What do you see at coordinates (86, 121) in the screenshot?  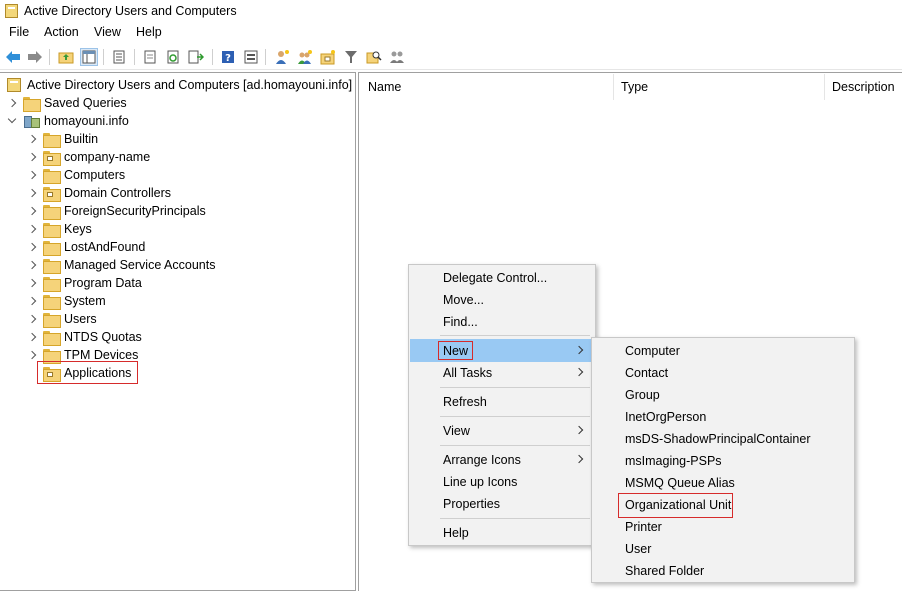 I see `tree-item-label: homayouni.info` at bounding box center [86, 121].